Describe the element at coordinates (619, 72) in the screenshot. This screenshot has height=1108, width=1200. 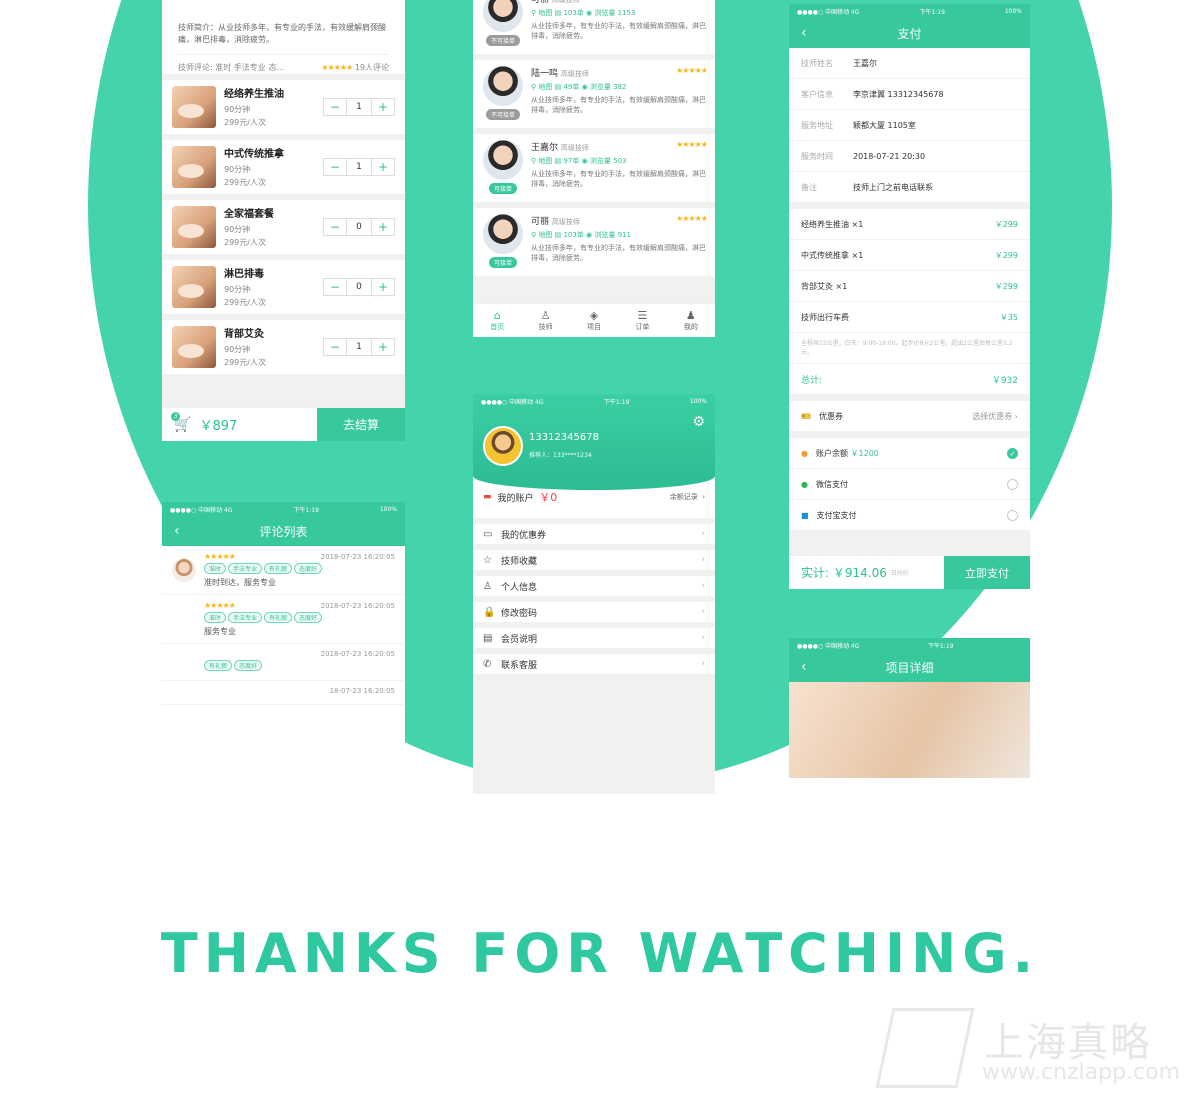
I see `technician-top: 陆一鸣 高级技师 ★★★★★` at that location.